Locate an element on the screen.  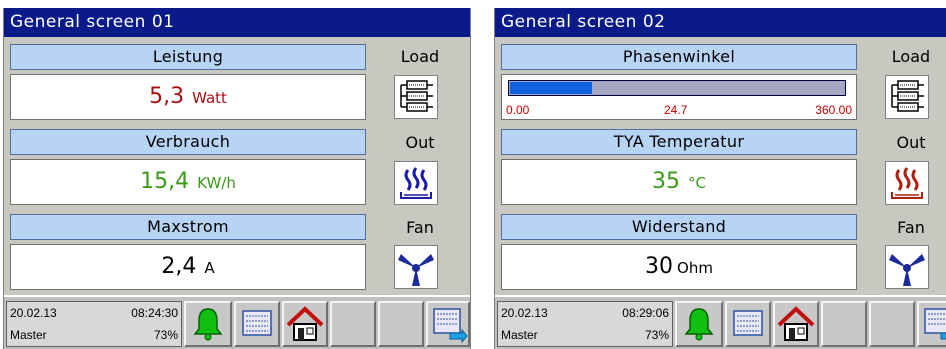
value-text: 35 is located at coordinates (666, 181).